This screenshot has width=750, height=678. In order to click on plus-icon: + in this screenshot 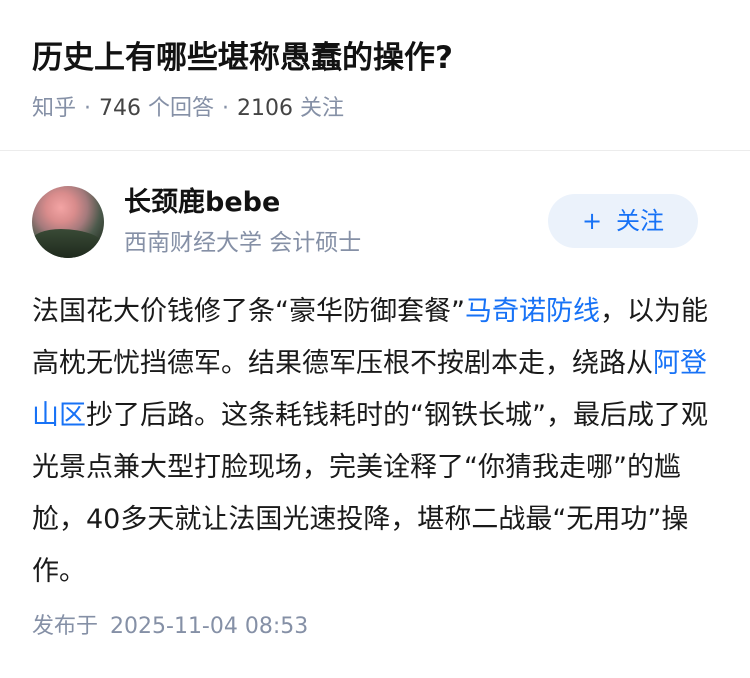, I will do `click(592, 221)`.